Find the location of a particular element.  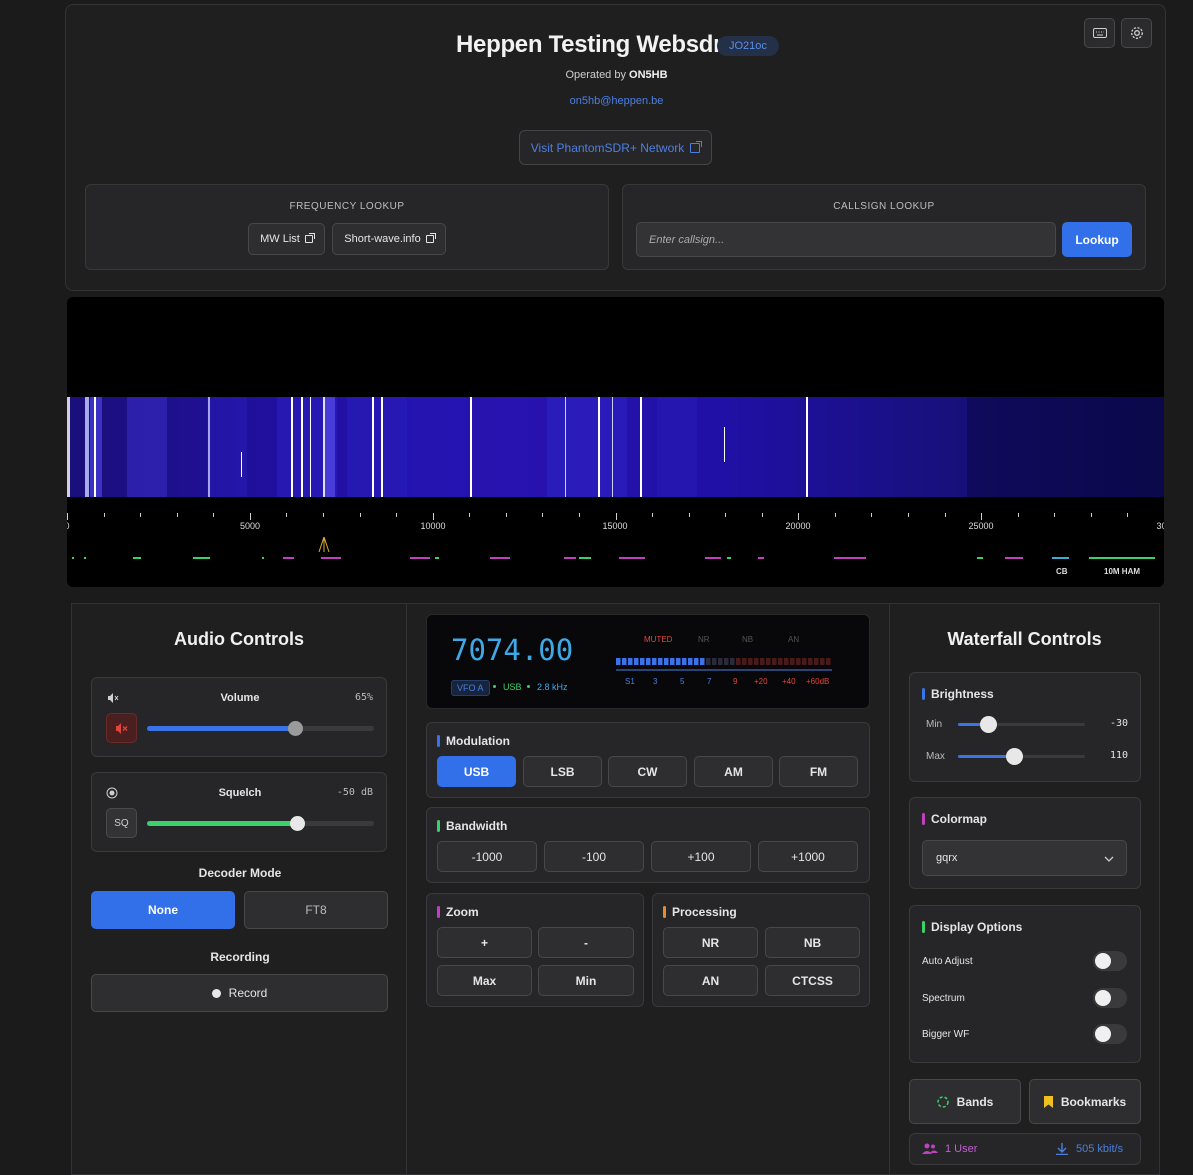

spectrum-label: Spectrum is located at coordinates (943, 998).